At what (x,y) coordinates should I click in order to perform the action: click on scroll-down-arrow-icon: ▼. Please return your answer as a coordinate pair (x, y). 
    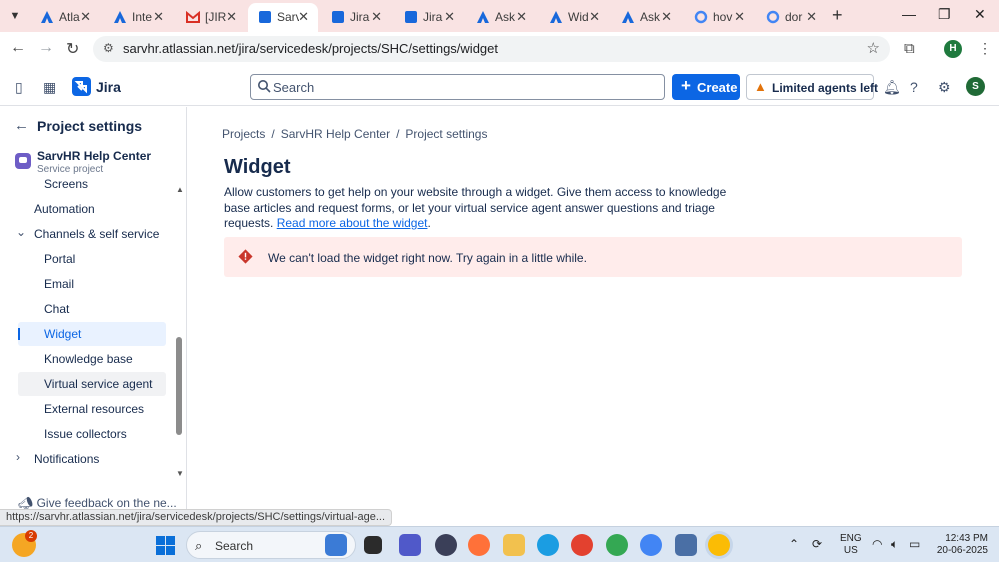
    Looking at the image, I should click on (180, 473).